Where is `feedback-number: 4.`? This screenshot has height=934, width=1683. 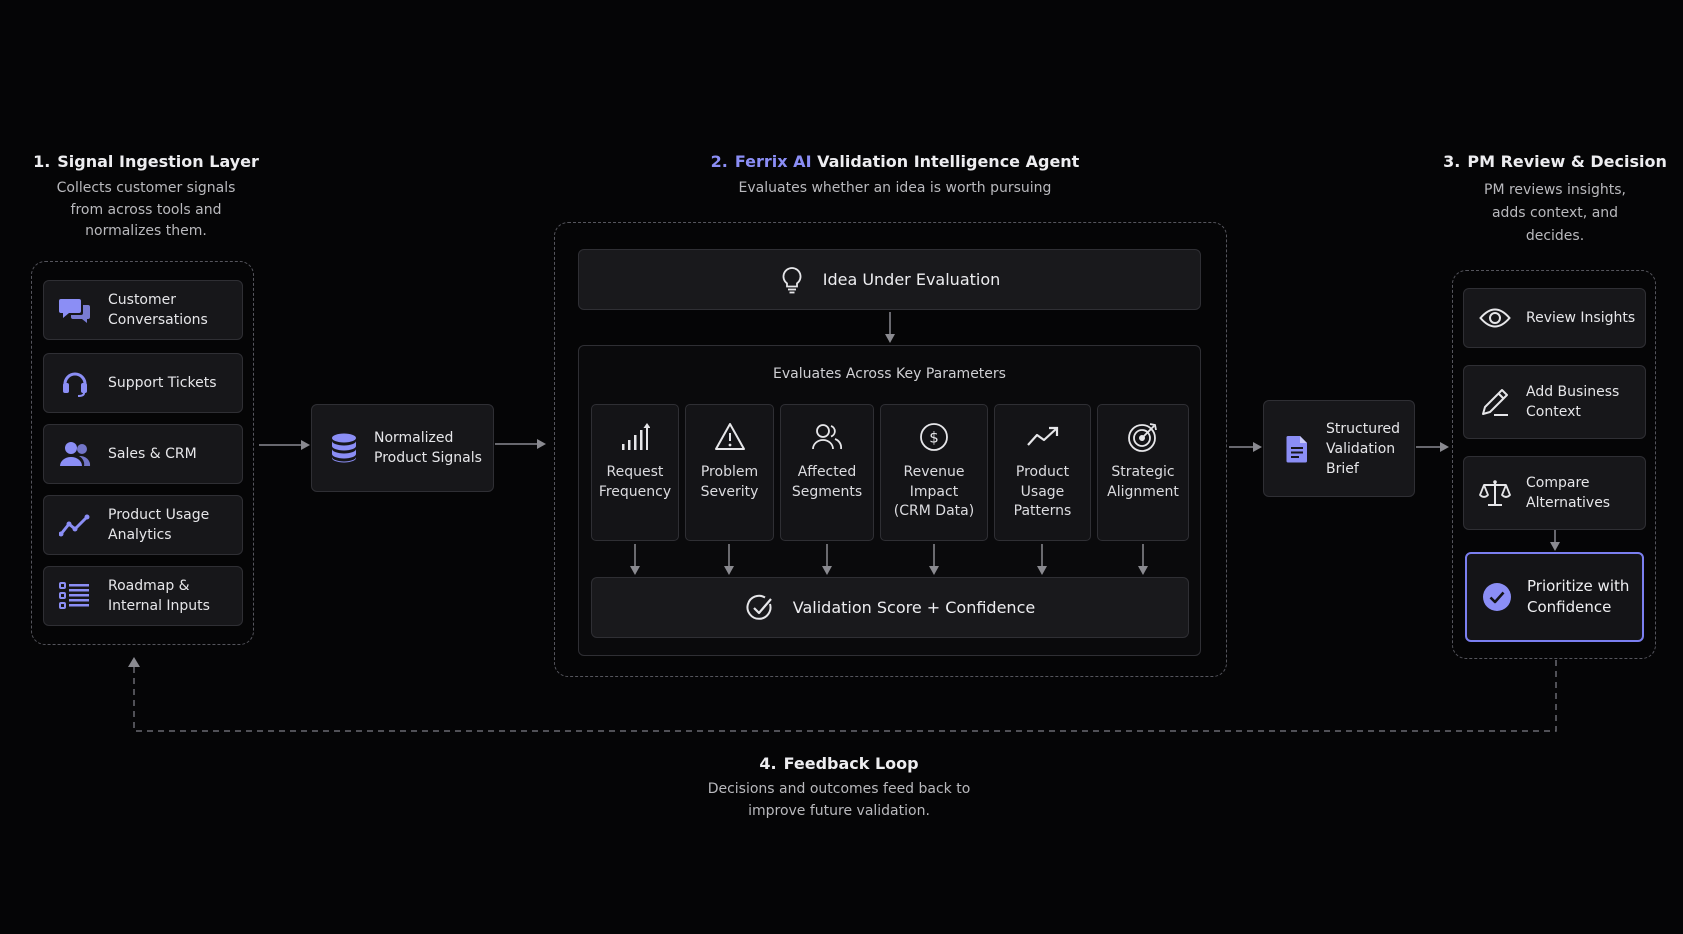 feedback-number: 4. is located at coordinates (768, 763).